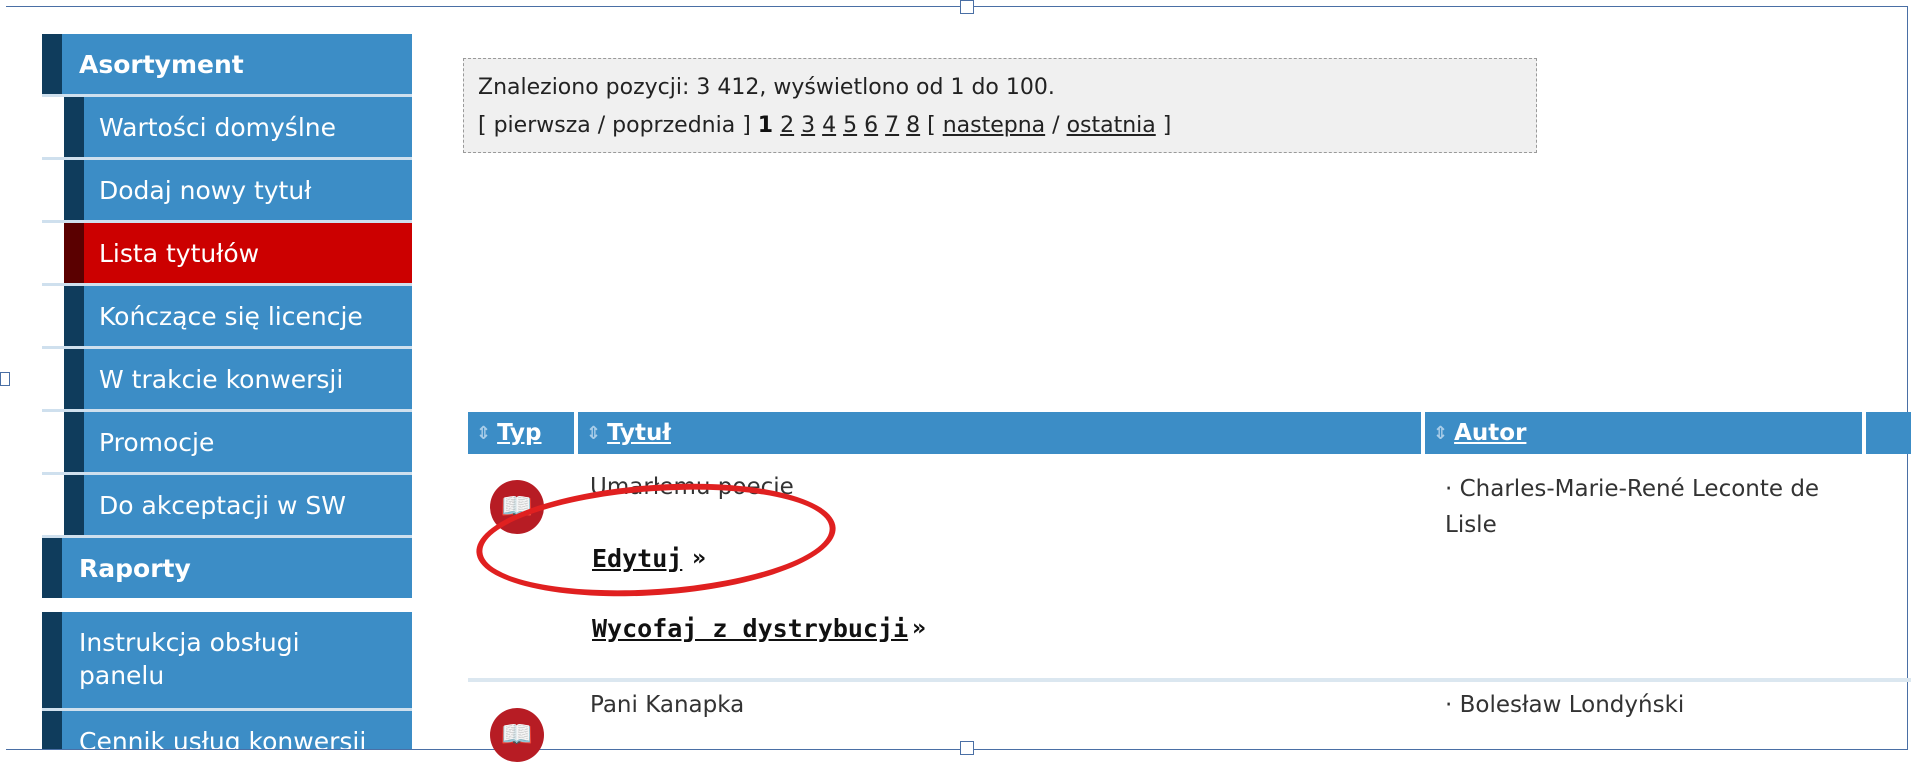 The width and height of the screenshot is (1911, 762). What do you see at coordinates (639, 433) in the screenshot?
I see `column-header-title-link: Tytuł` at bounding box center [639, 433].